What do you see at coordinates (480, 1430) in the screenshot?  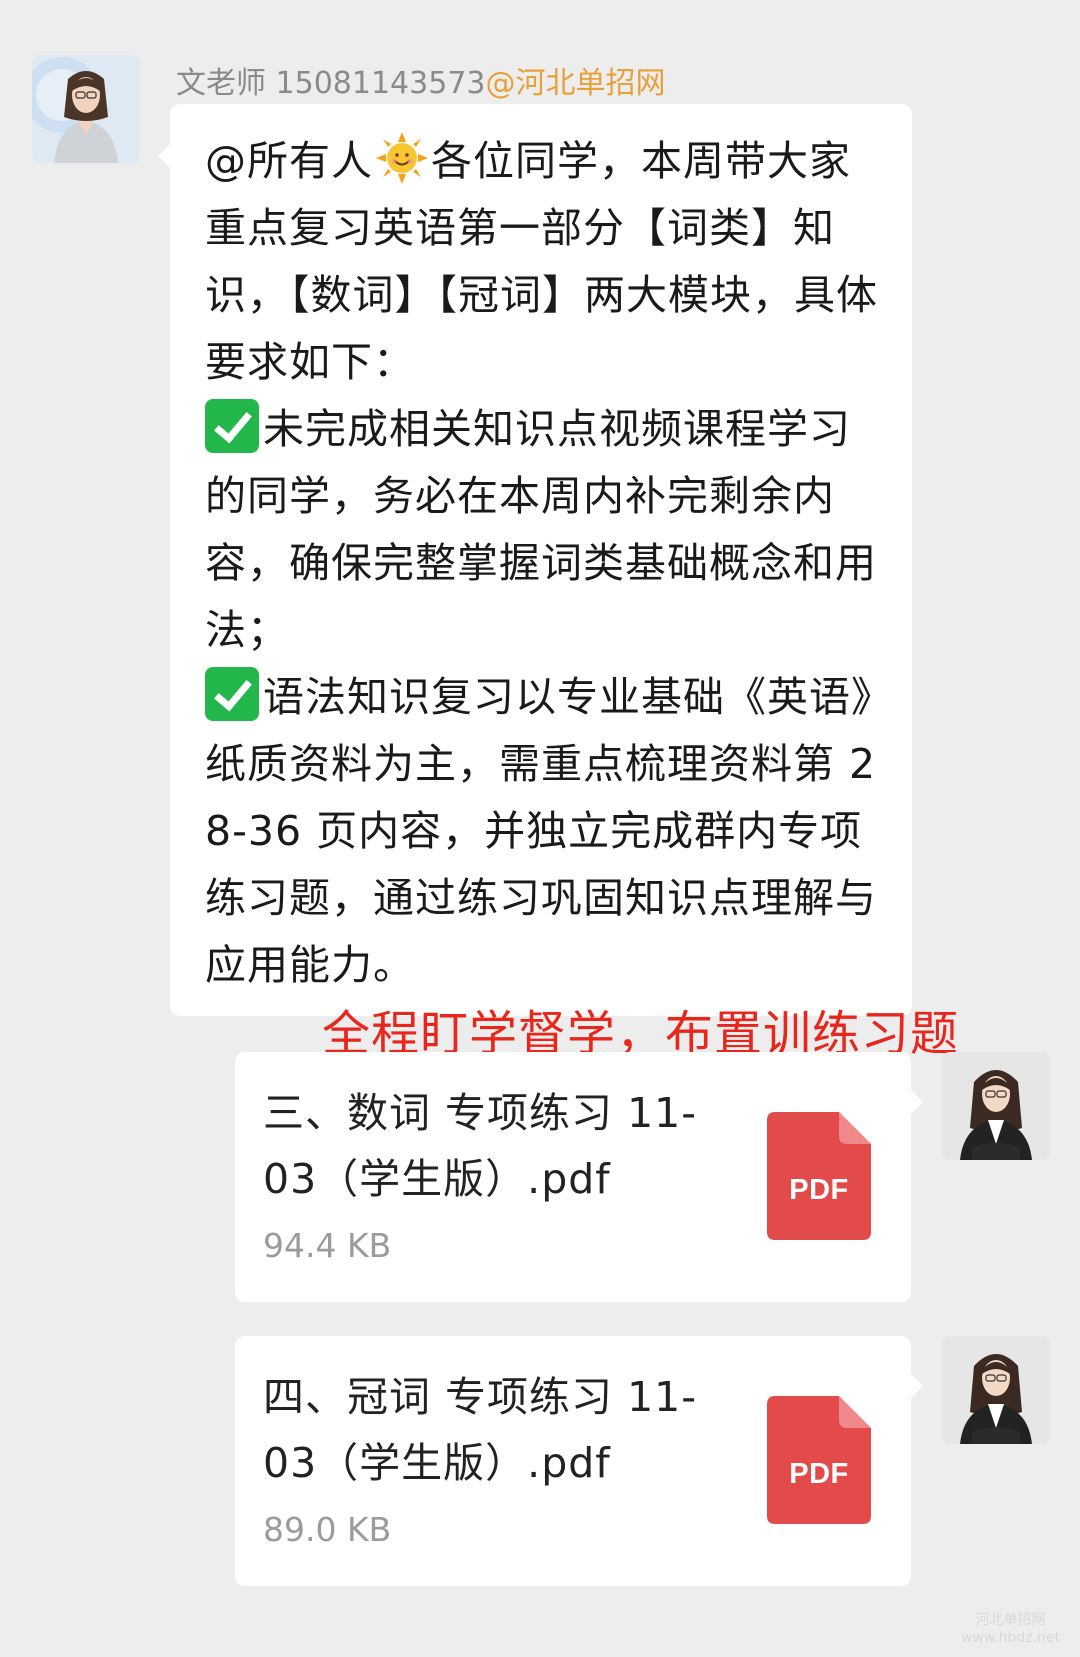 I see `file-name: 四、冠词 专项练习 11-03（学生版）.pdf` at bounding box center [480, 1430].